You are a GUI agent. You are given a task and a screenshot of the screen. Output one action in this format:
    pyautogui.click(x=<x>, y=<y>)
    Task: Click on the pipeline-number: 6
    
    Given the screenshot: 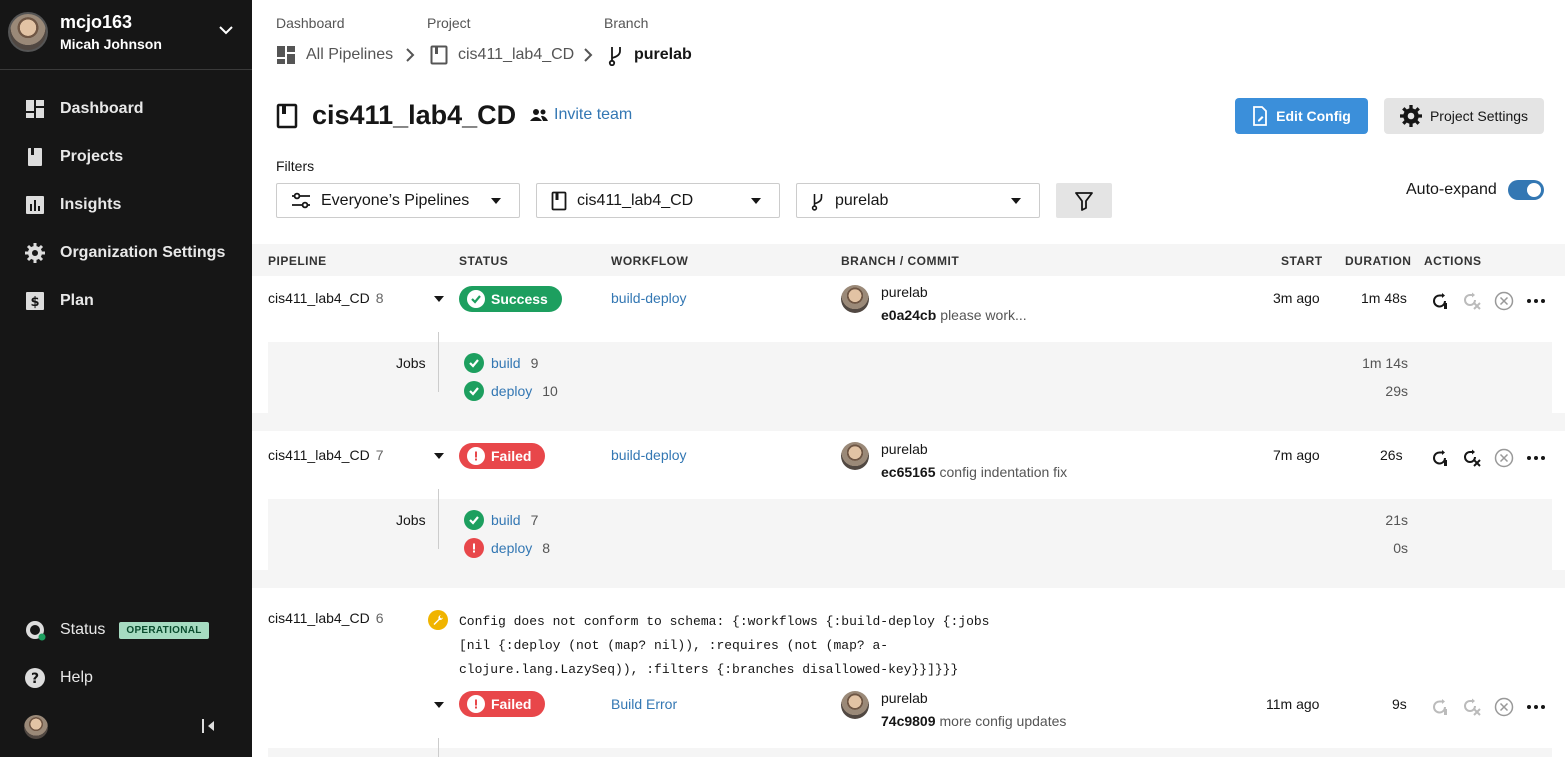 What is the action you would take?
    pyautogui.click(x=379, y=618)
    